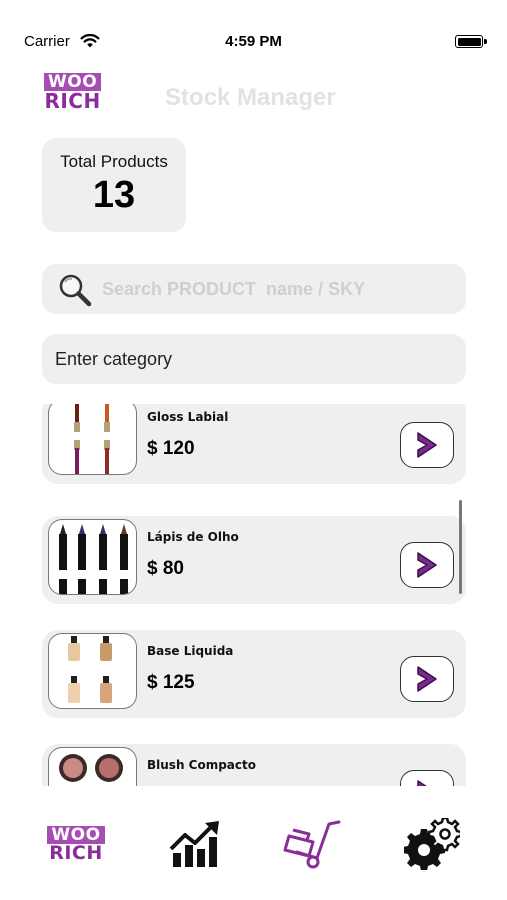 This screenshot has width=507, height=900. I want to click on list-scrollbar, so click(460, 547).